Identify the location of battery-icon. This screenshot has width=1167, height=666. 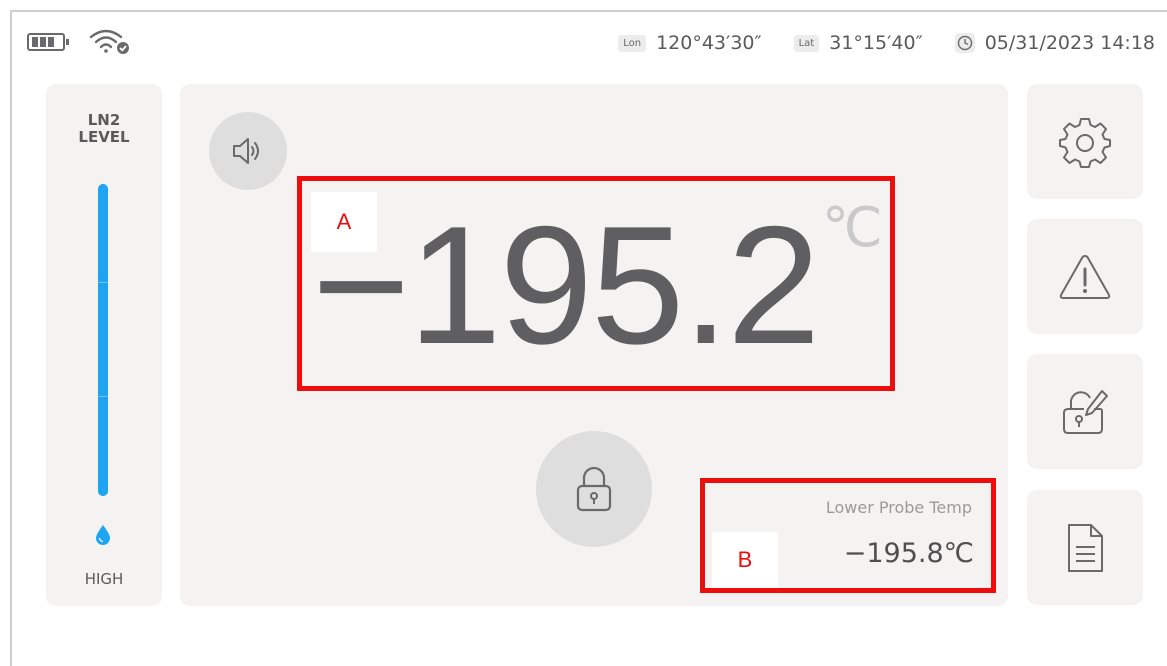
(48, 42).